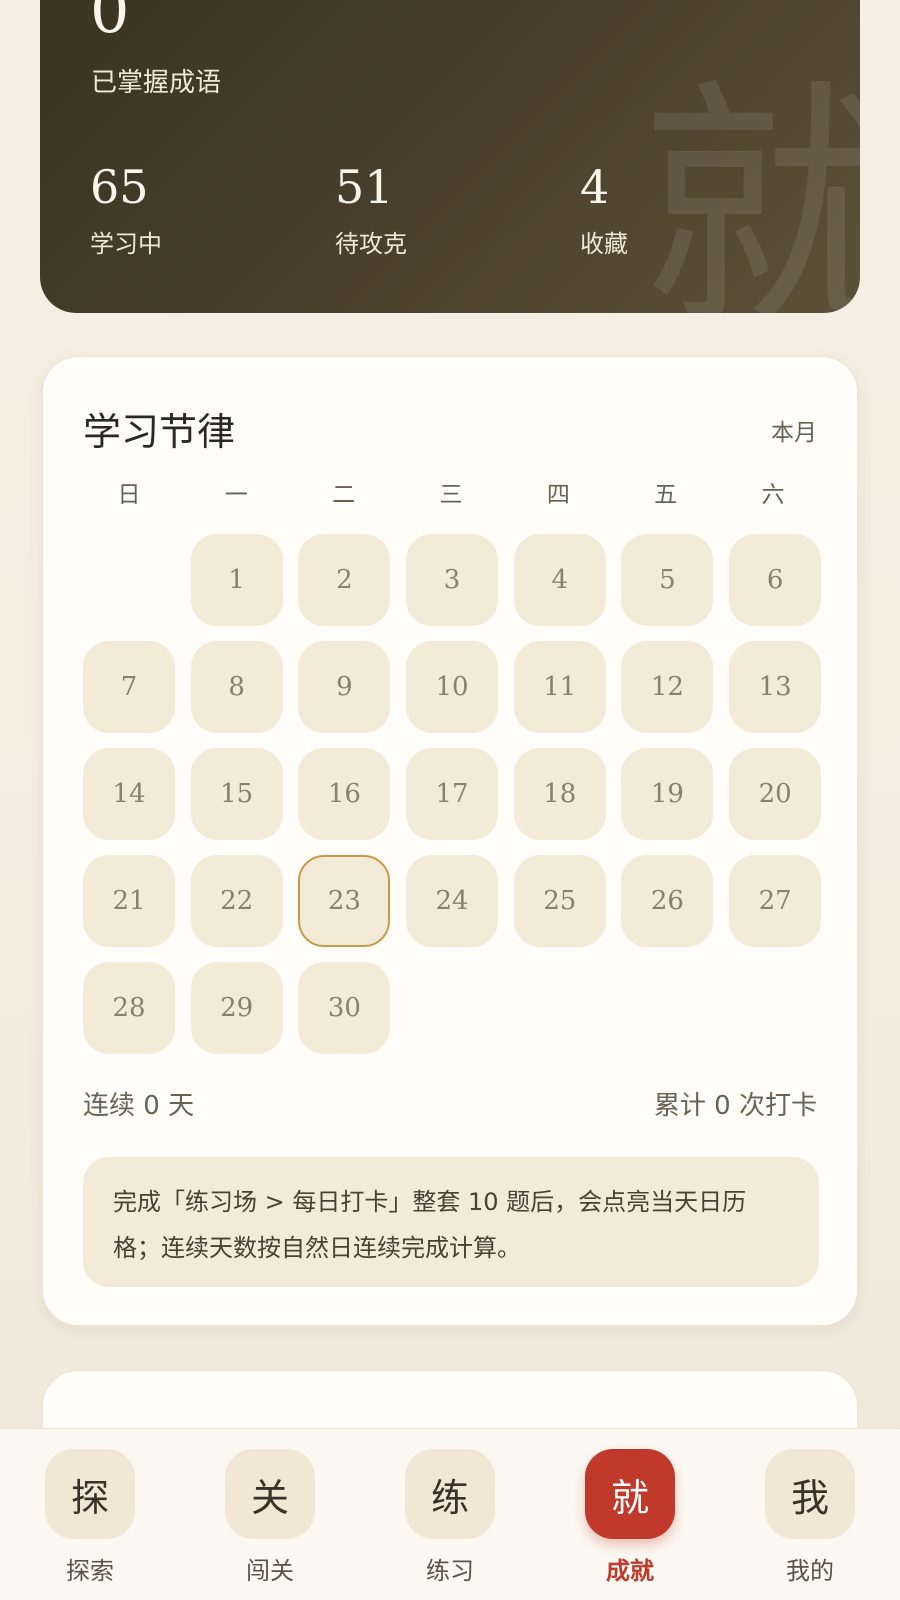  I want to click on calendar-day: 21, so click(129, 901).